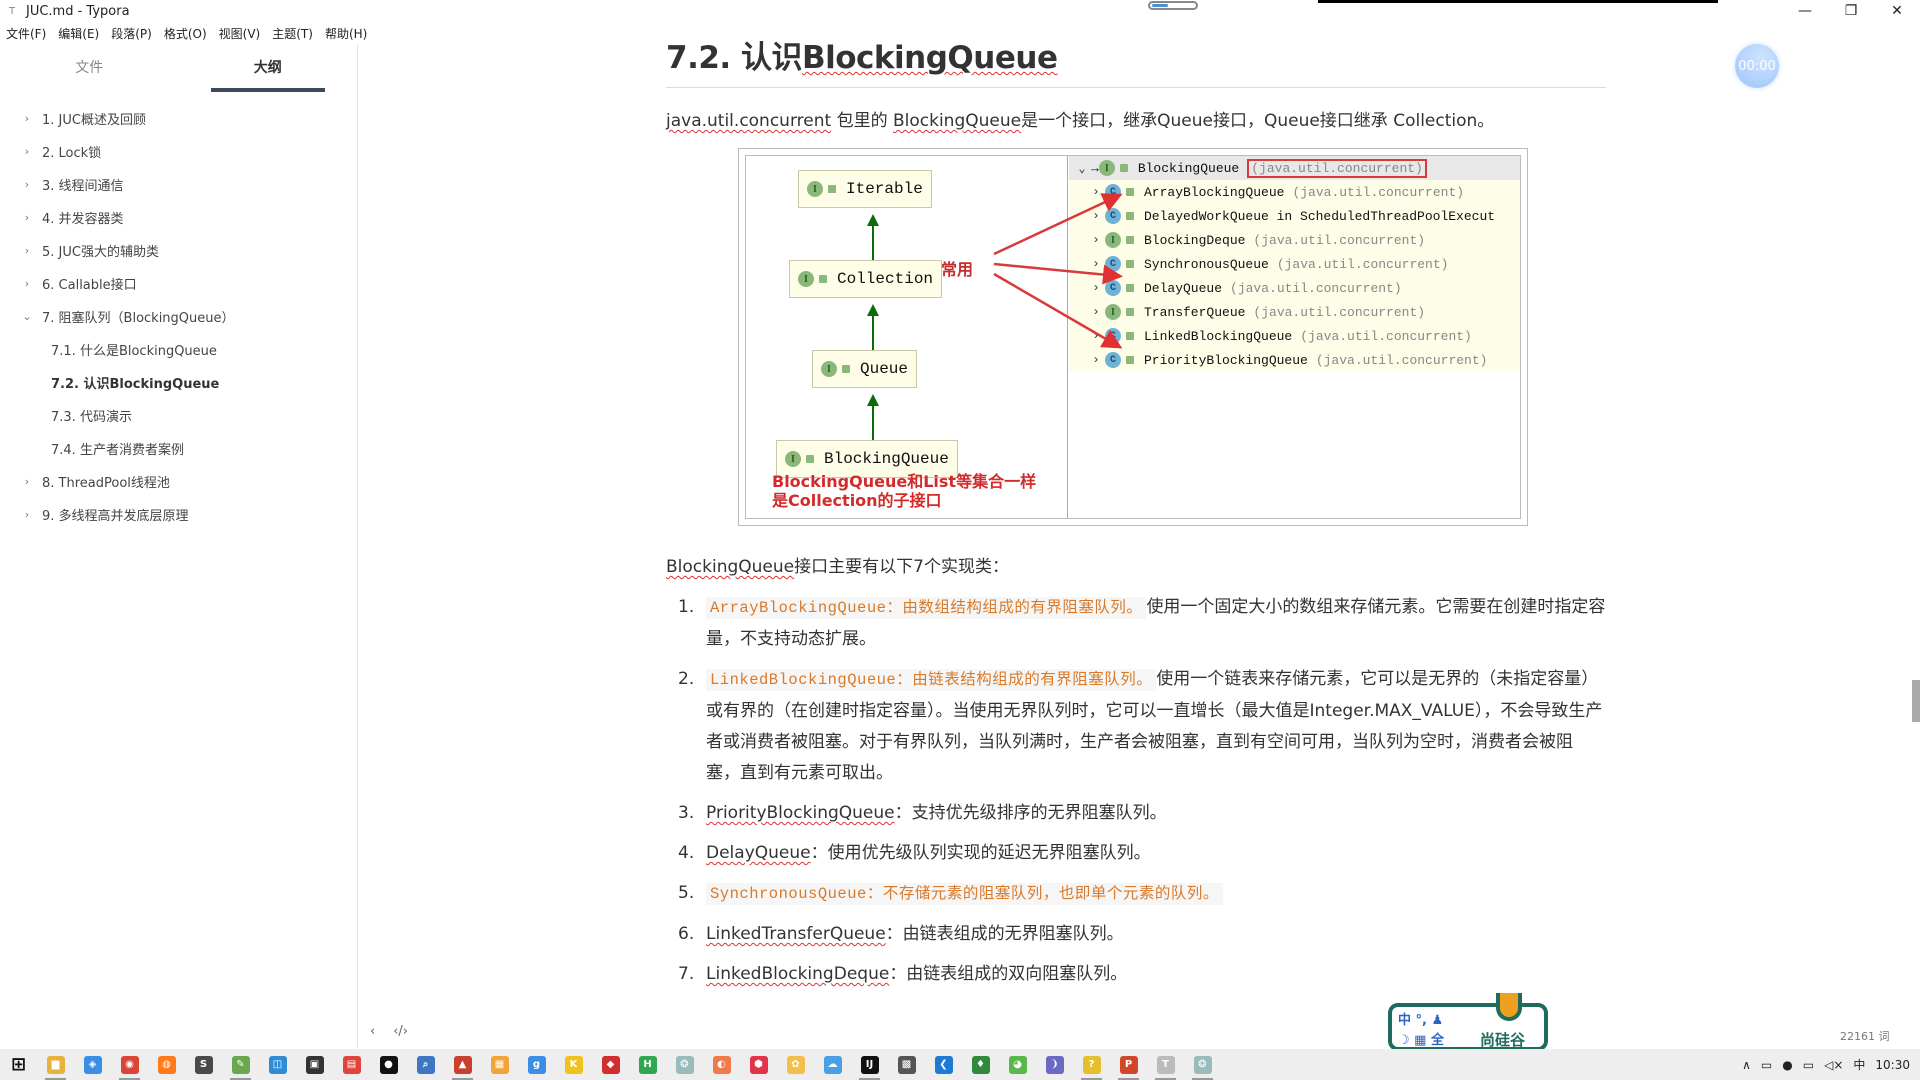  I want to click on outline-item: › 8. ThreadPool线程池, so click(178, 481).